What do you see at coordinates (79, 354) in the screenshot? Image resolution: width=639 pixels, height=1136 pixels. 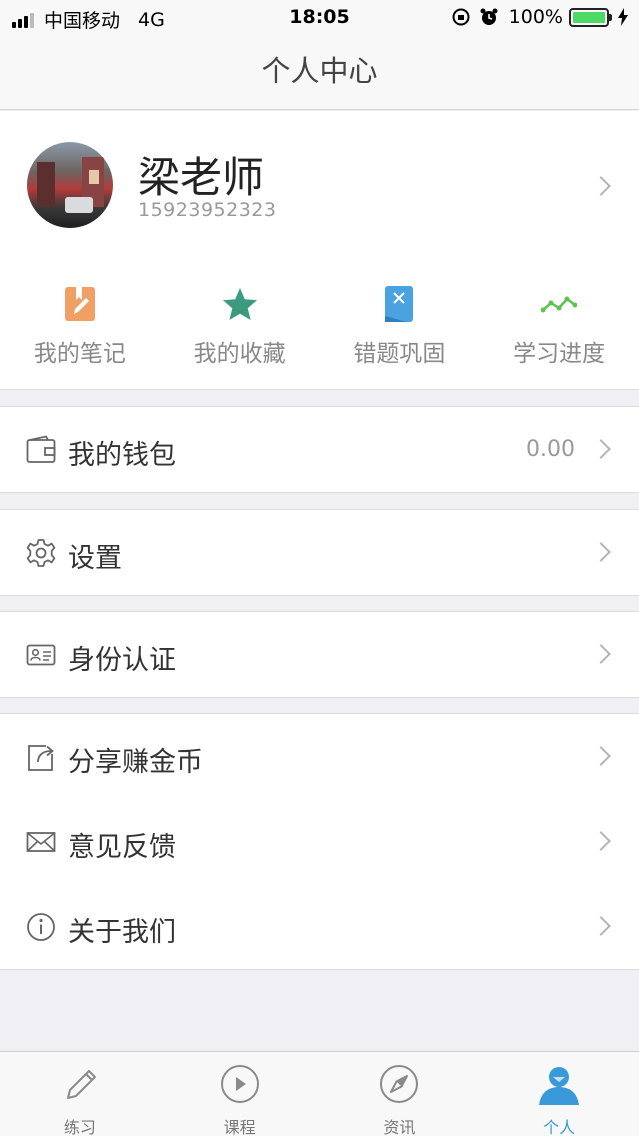 I see `shortcut-label: 我的笔记` at bounding box center [79, 354].